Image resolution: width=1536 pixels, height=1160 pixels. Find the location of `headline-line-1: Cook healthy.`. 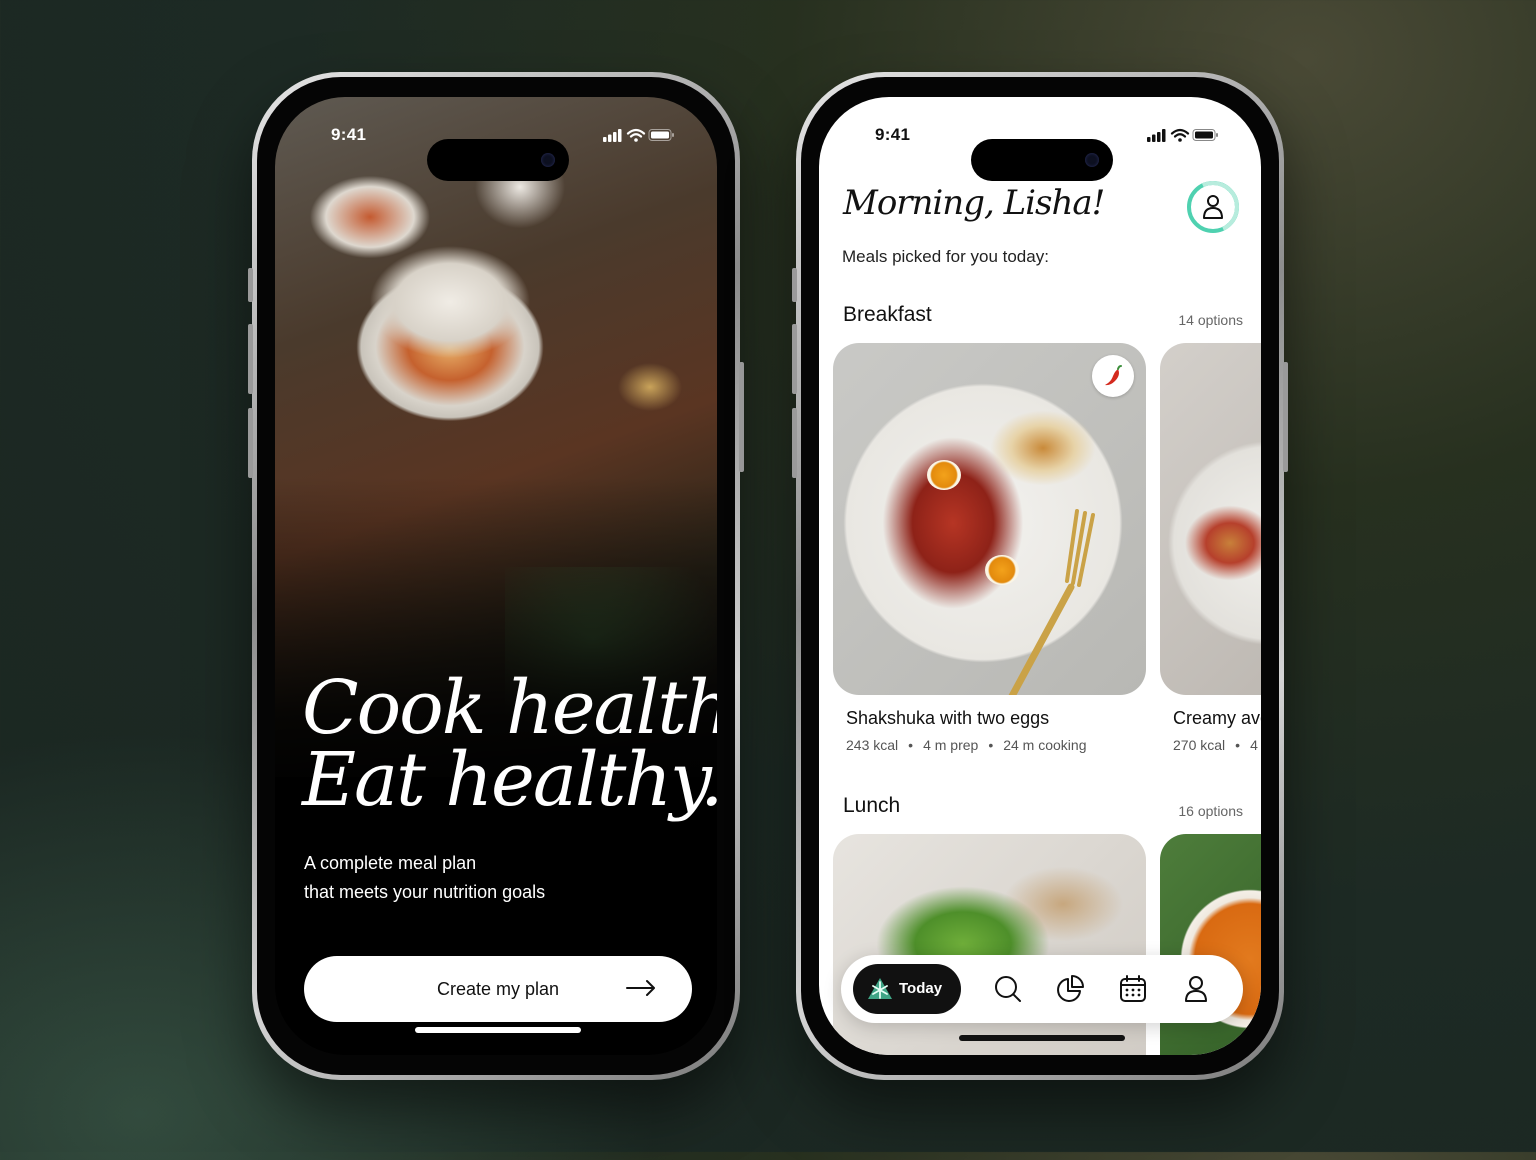

headline-line-1: Cook healthy. is located at coordinates (509, 708).